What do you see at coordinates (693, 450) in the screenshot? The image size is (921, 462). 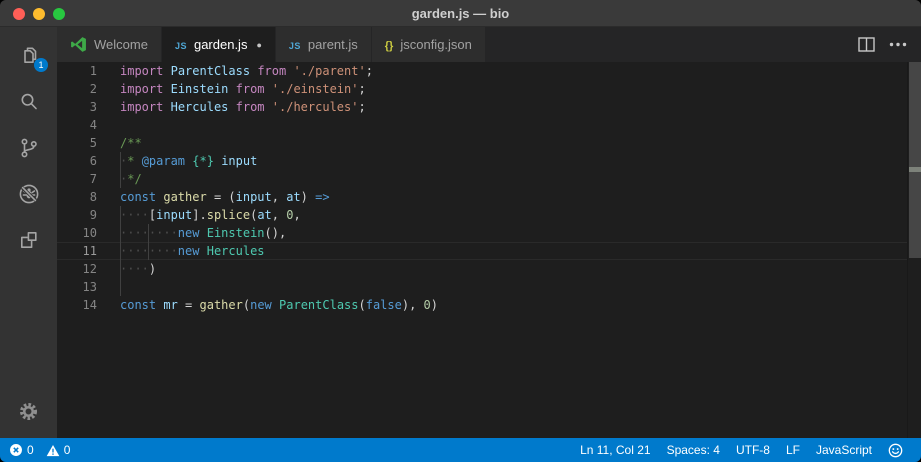 I see `status-indentation: Spaces: 4` at bounding box center [693, 450].